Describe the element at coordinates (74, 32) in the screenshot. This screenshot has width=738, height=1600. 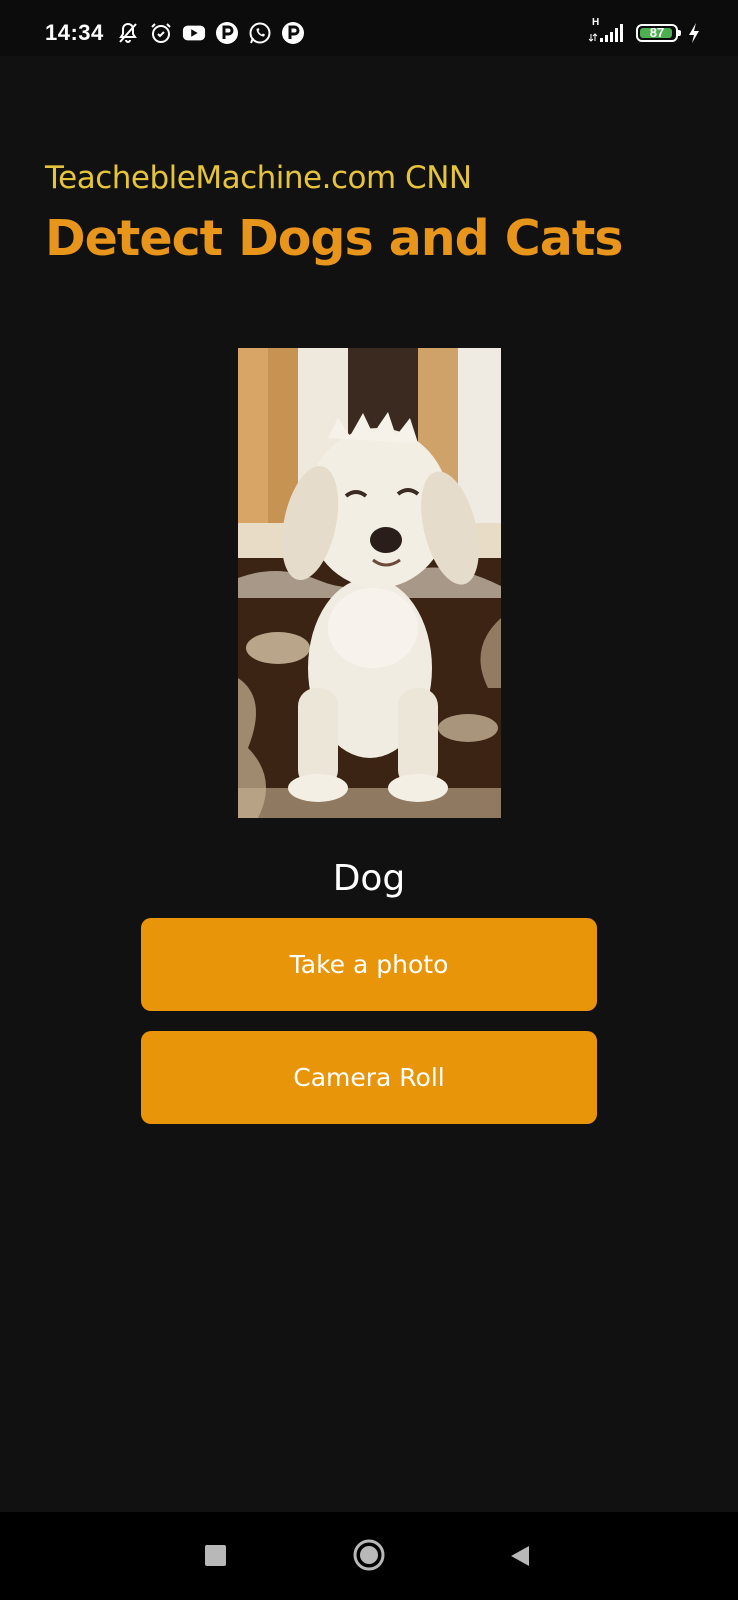
I see `status-time: 14:34` at that location.